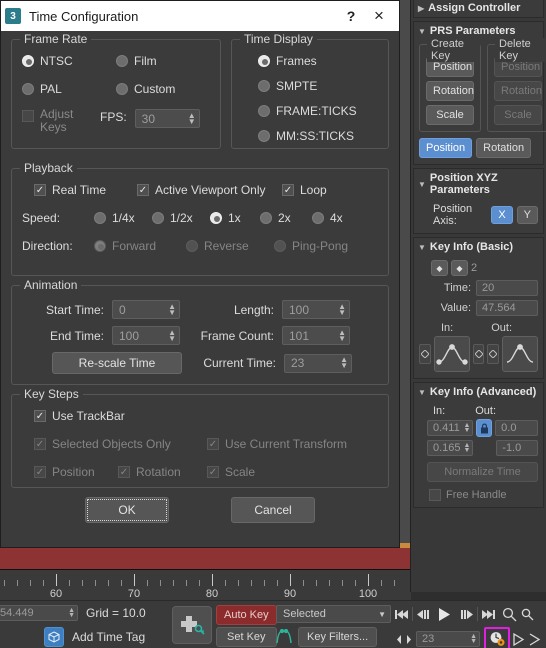  Describe the element at coordinates (264, 61) in the screenshot. I see `radio-frames` at that location.